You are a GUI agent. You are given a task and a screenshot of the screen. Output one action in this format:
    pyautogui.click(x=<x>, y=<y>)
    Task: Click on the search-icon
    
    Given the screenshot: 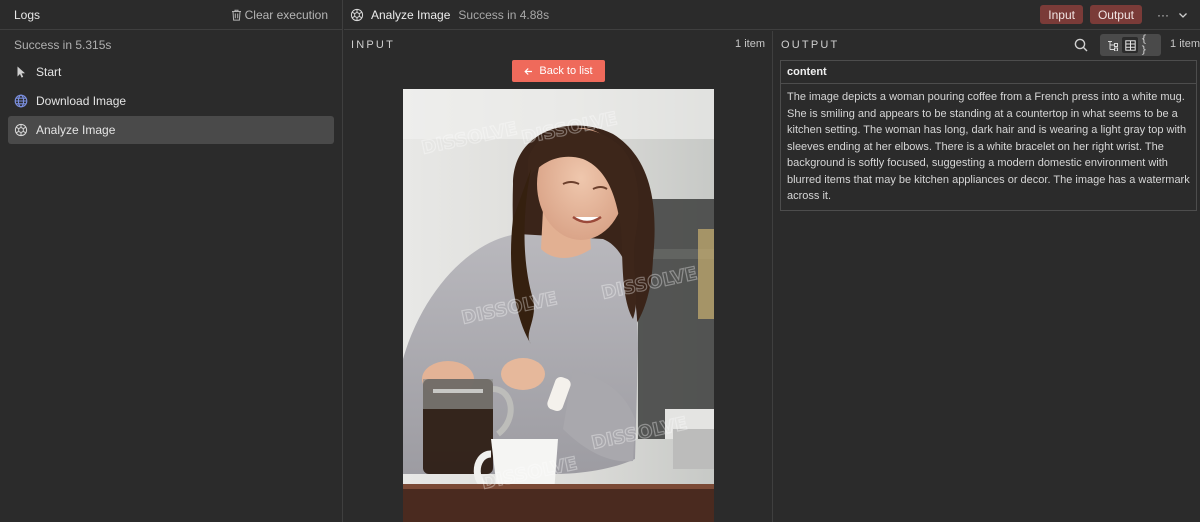 What is the action you would take?
    pyautogui.click(x=1081, y=45)
    